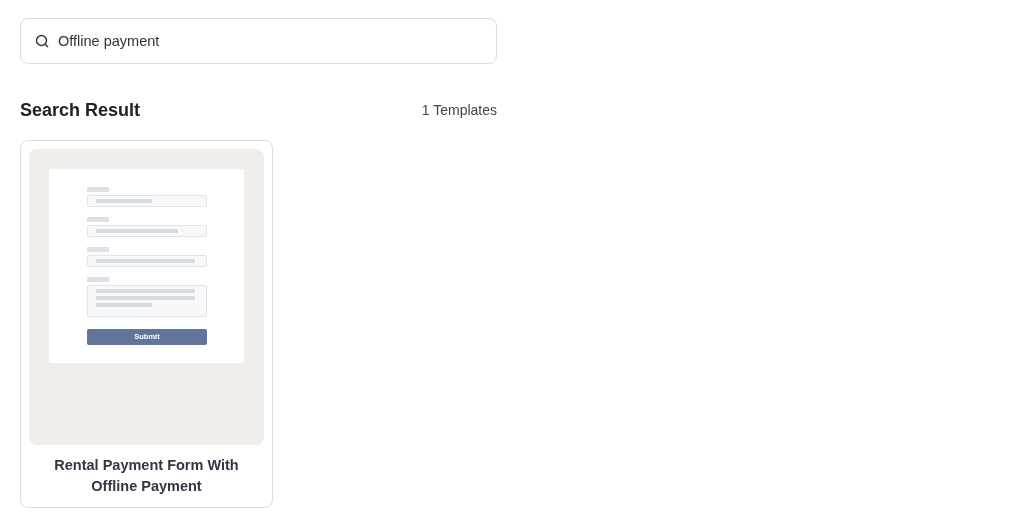 This screenshot has height=520, width=1024. What do you see at coordinates (459, 111) in the screenshot?
I see `results-count: 1 Templates` at bounding box center [459, 111].